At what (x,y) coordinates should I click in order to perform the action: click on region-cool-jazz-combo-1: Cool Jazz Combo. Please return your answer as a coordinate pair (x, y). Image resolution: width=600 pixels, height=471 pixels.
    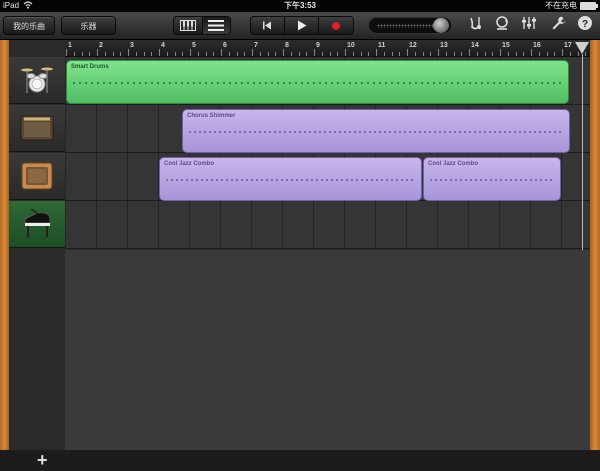
    Looking at the image, I should click on (290, 179).